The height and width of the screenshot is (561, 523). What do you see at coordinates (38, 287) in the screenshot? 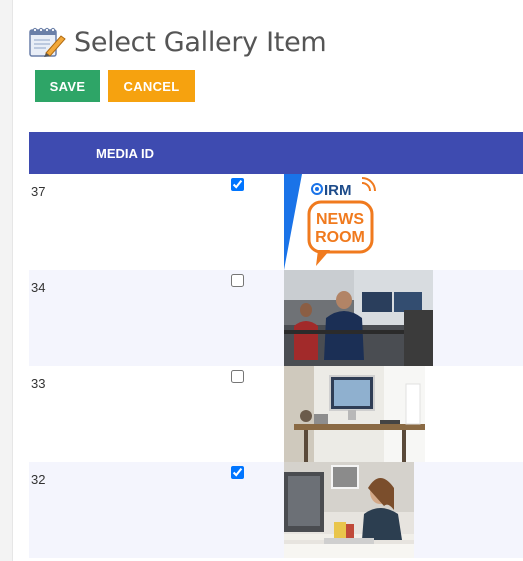
I see `media-id-cell: 34` at bounding box center [38, 287].